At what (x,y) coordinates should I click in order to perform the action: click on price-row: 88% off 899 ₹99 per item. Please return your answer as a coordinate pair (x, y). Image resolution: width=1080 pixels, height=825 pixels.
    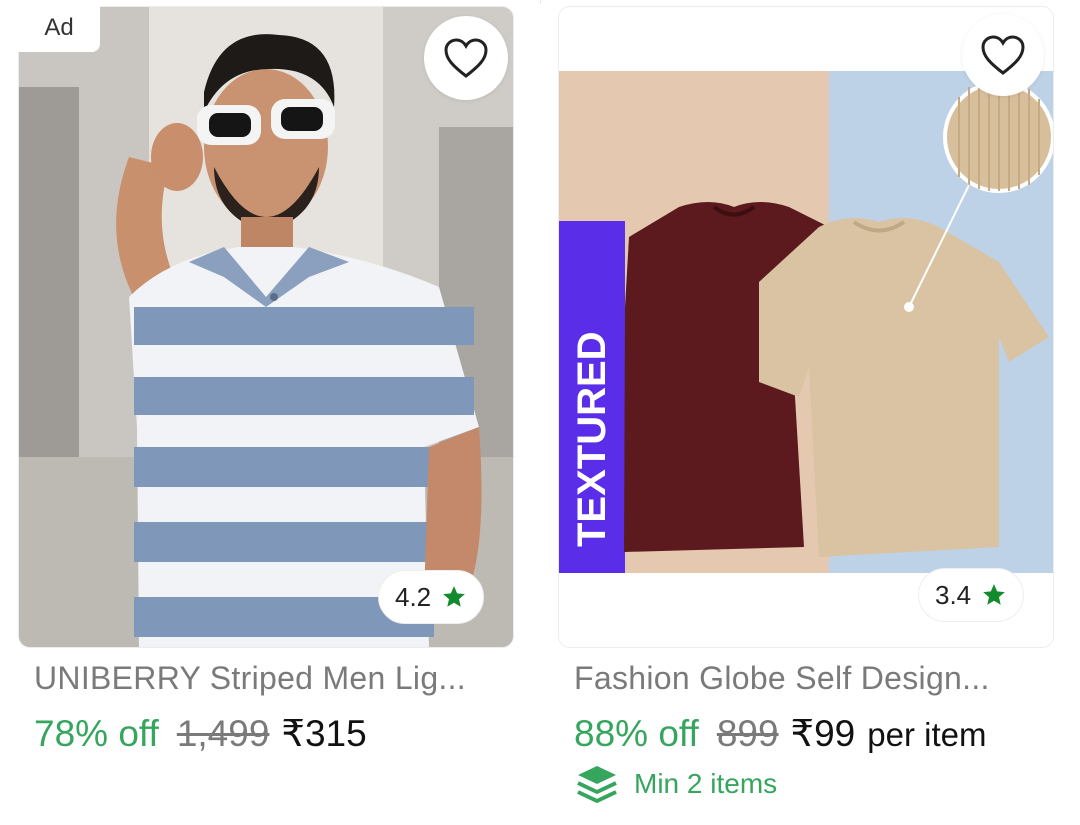
    Looking at the image, I should click on (780, 733).